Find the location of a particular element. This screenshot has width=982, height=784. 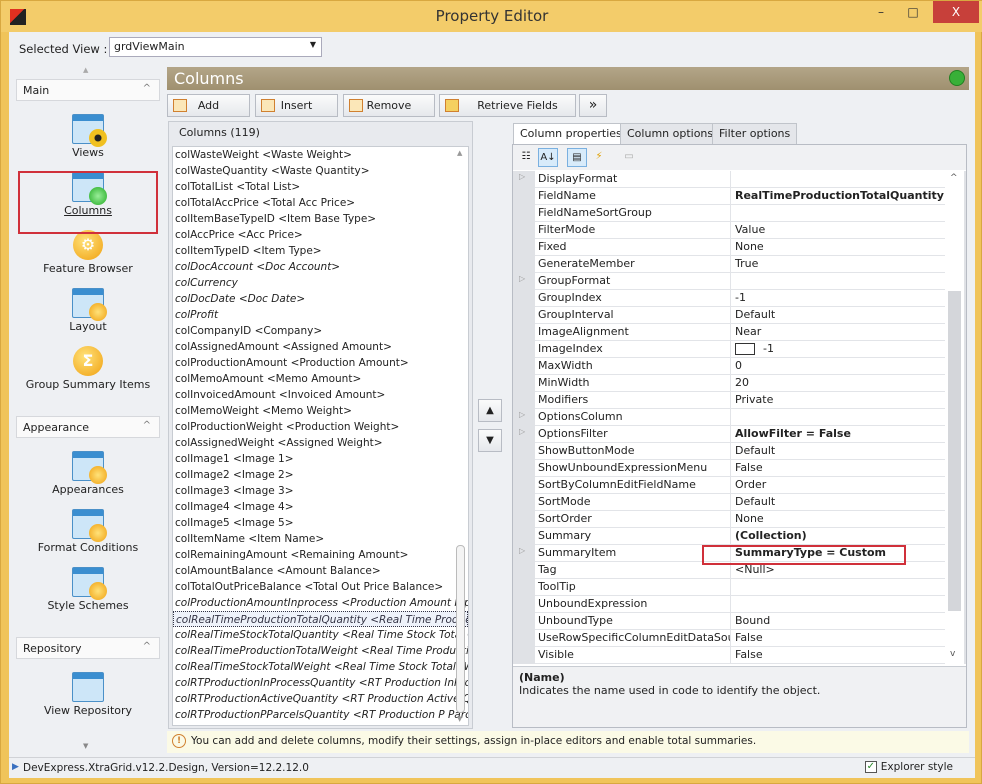

property-row: SortByColumnEditFieldName Order is located at coordinates (740, 485).